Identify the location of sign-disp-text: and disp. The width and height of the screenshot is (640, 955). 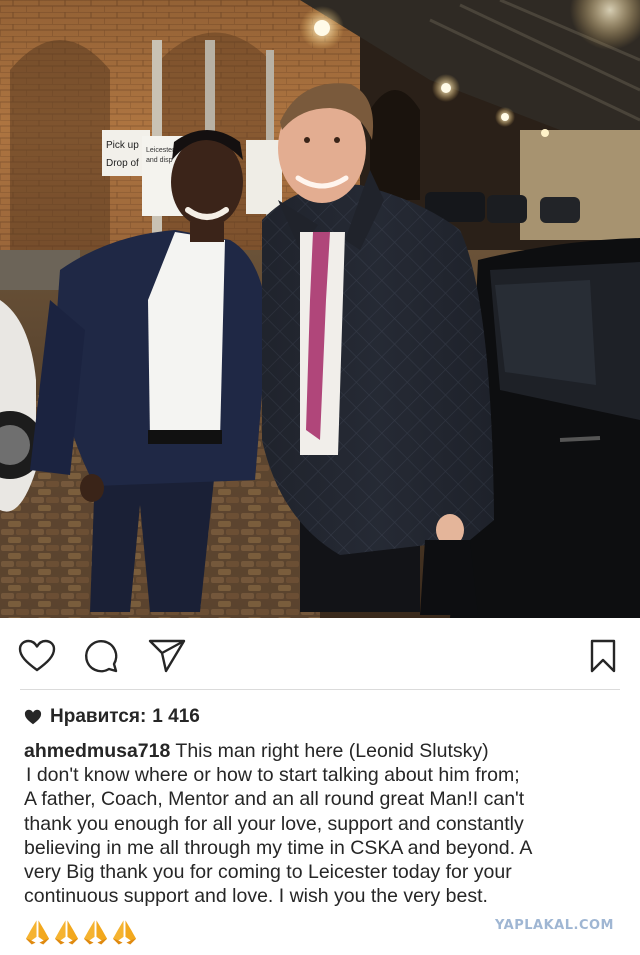
(159, 160).